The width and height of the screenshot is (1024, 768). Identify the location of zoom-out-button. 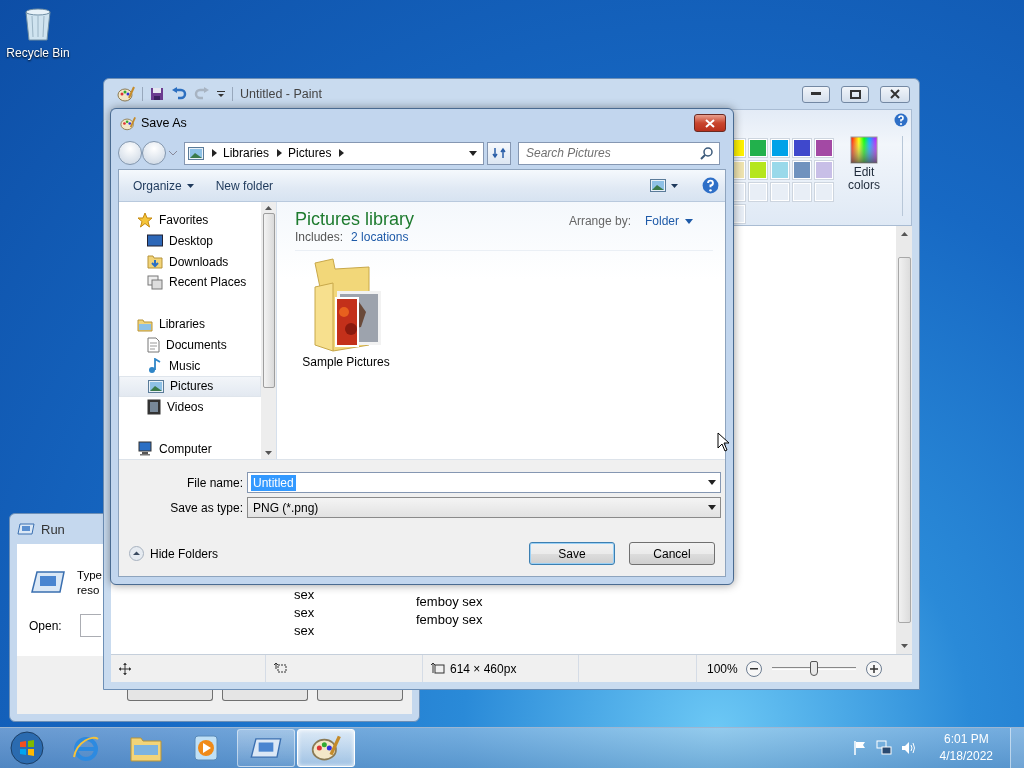
(753, 668).